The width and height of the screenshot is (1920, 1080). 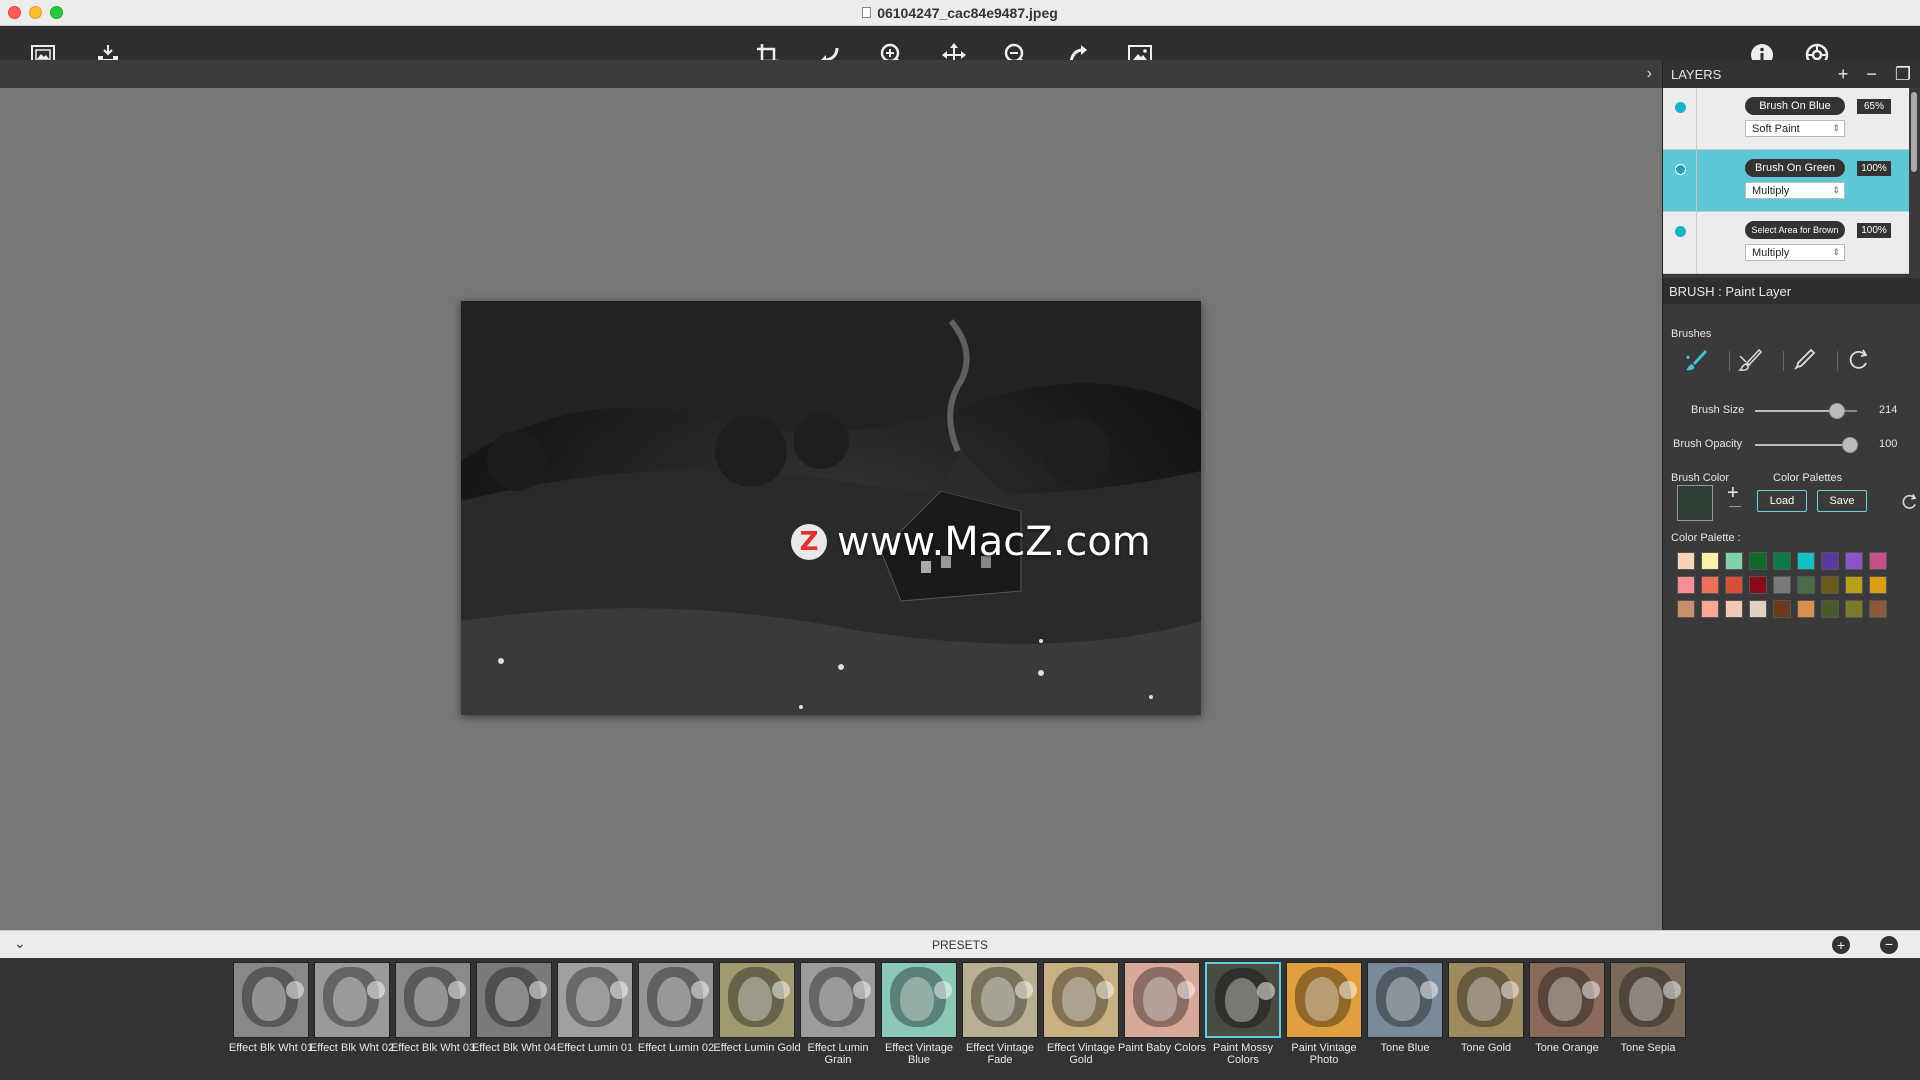 What do you see at coordinates (1734, 495) in the screenshot?
I see `add-color-button: +` at bounding box center [1734, 495].